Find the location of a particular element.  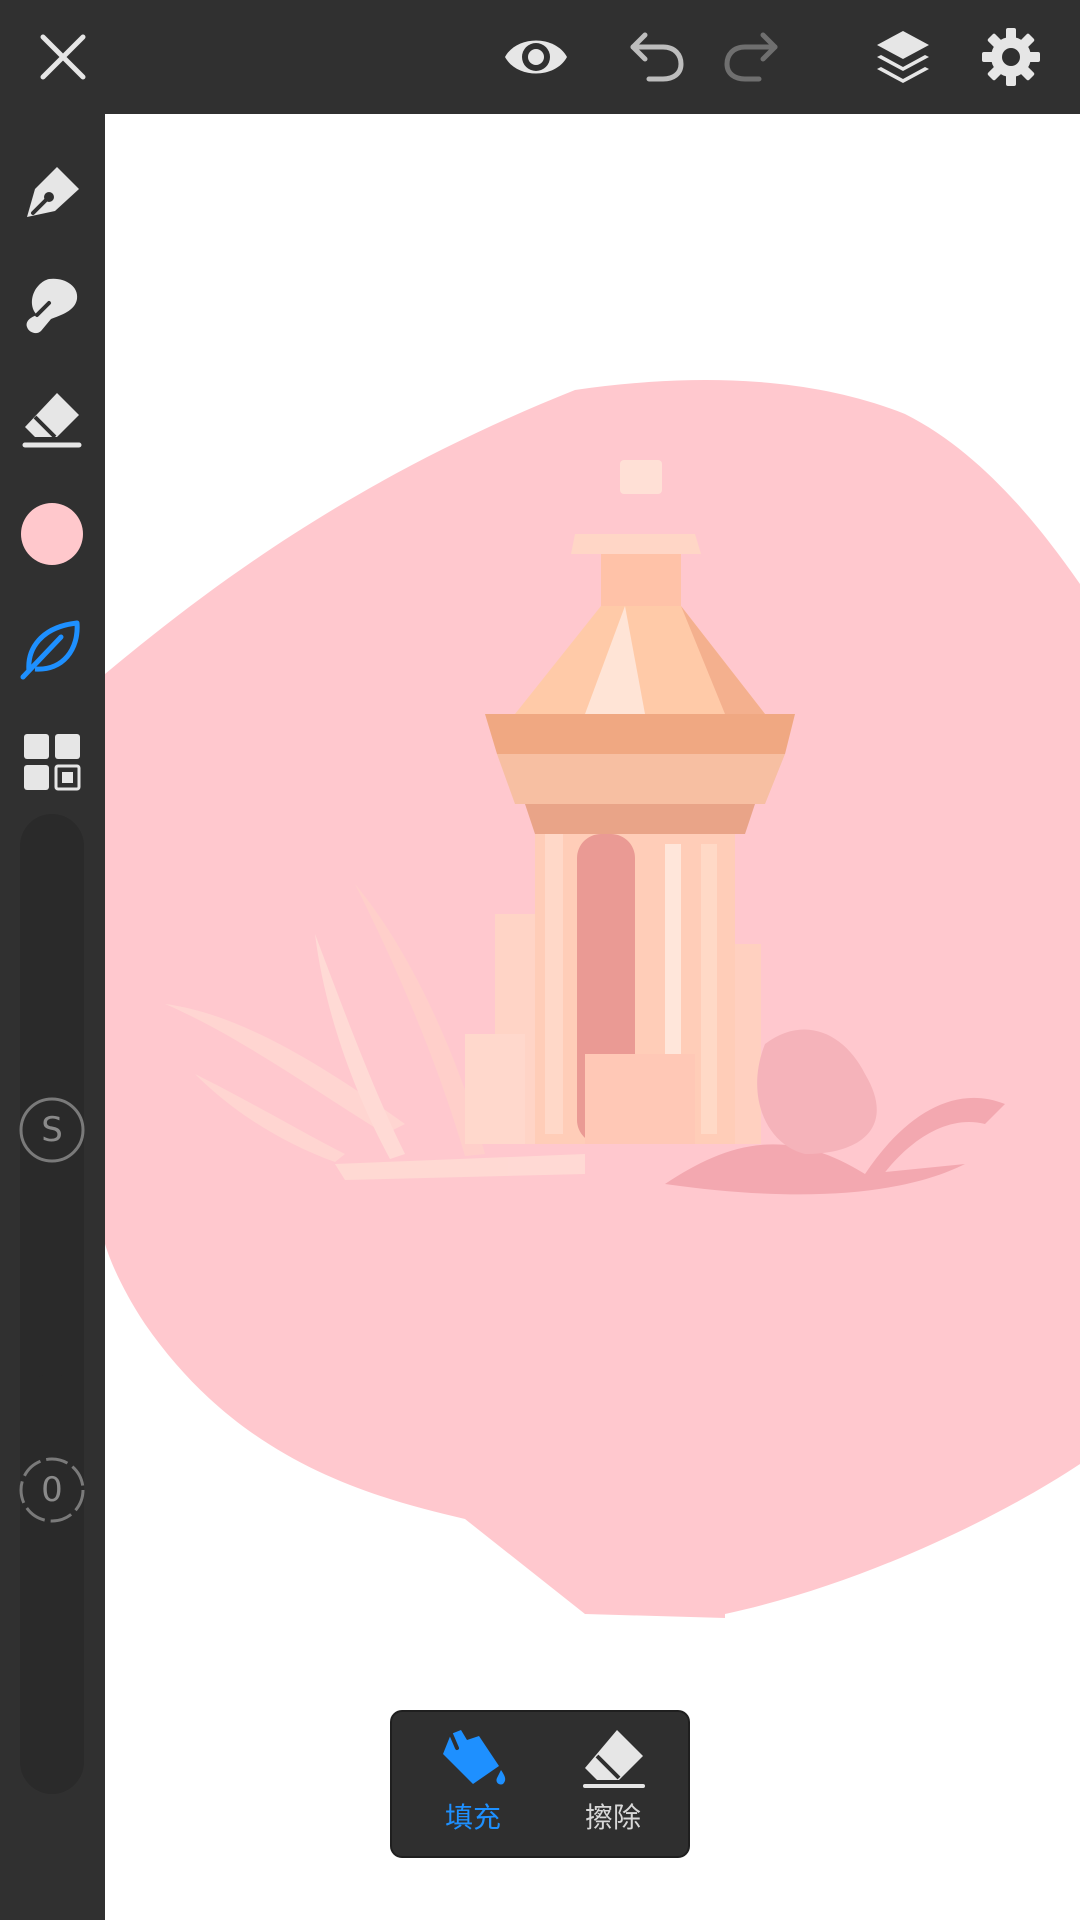

pen-icon is located at coordinates (53, 192).